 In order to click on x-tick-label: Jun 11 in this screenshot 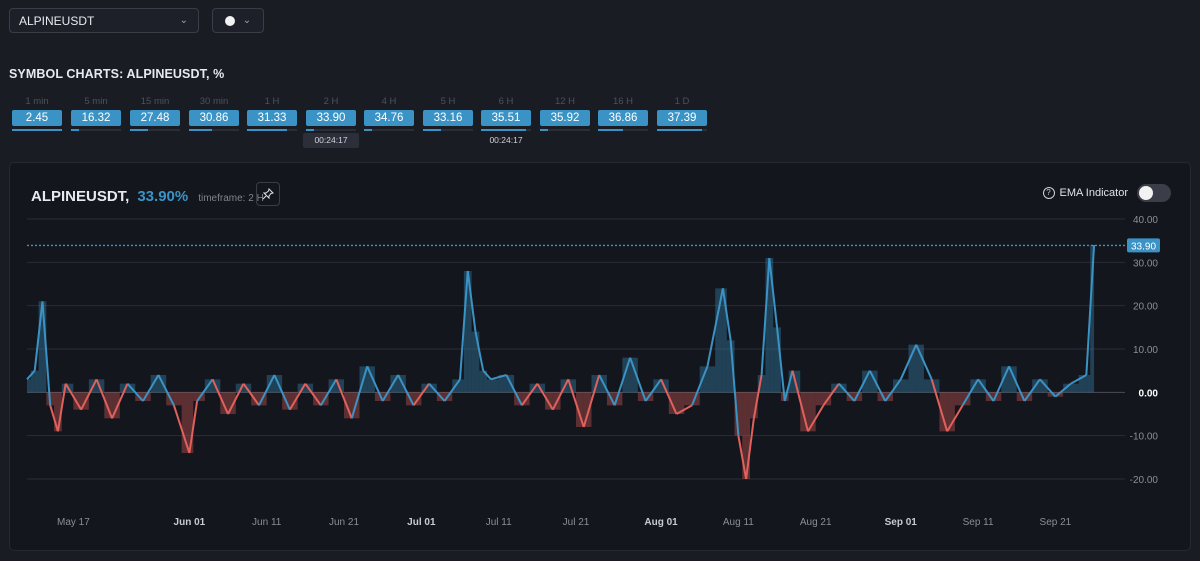, I will do `click(267, 522)`.